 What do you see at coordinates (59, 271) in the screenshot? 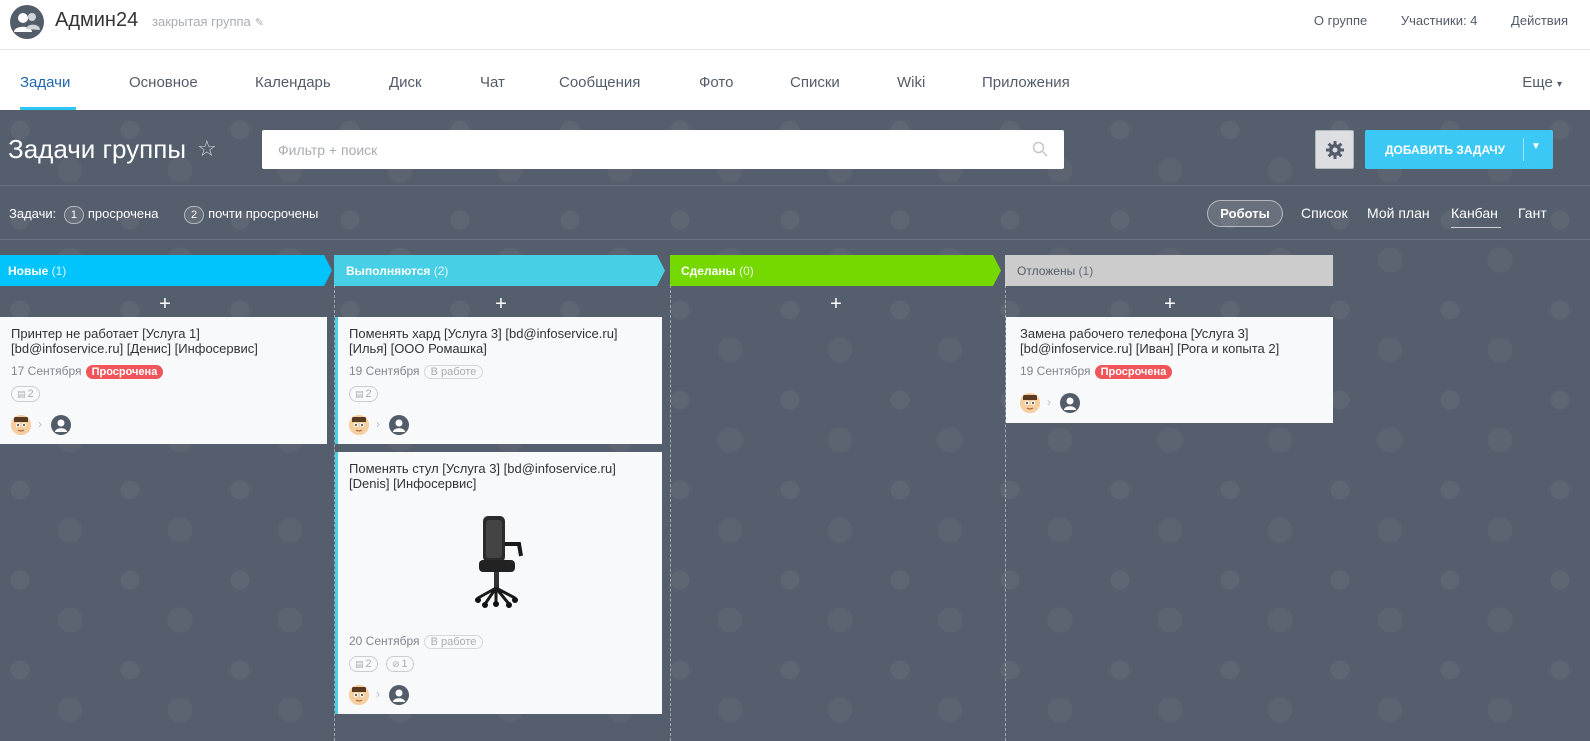
I see `column-count: (1)` at bounding box center [59, 271].